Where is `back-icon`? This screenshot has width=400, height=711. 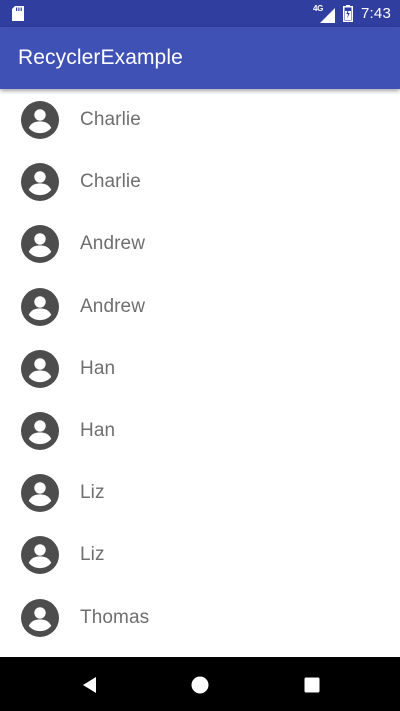
back-icon is located at coordinates (90, 685).